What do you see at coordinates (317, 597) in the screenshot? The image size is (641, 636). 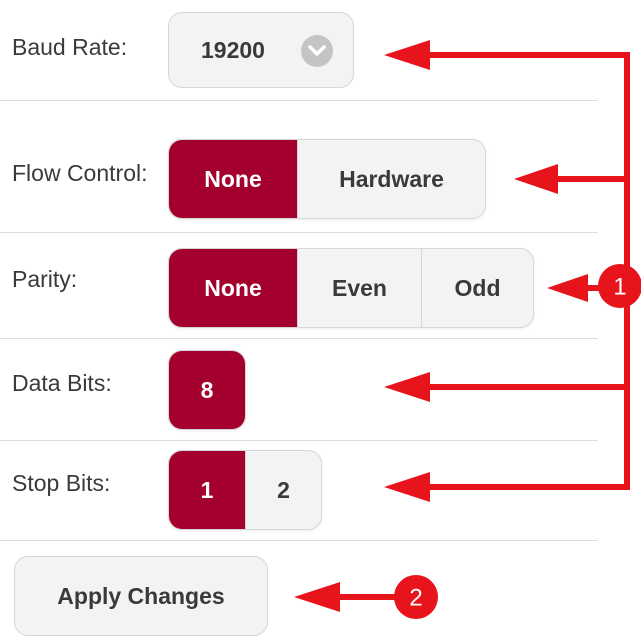 I see `arrow-to-apply-button` at bounding box center [317, 597].